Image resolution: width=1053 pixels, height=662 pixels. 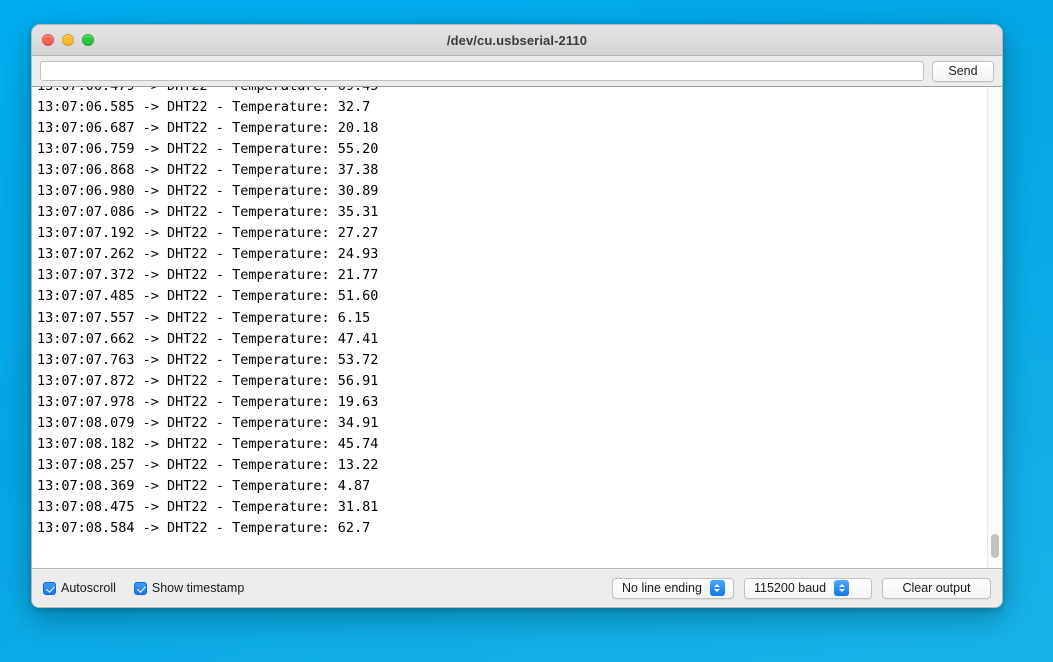 What do you see at coordinates (994, 327) in the screenshot?
I see `vertical-scrollbar-track` at bounding box center [994, 327].